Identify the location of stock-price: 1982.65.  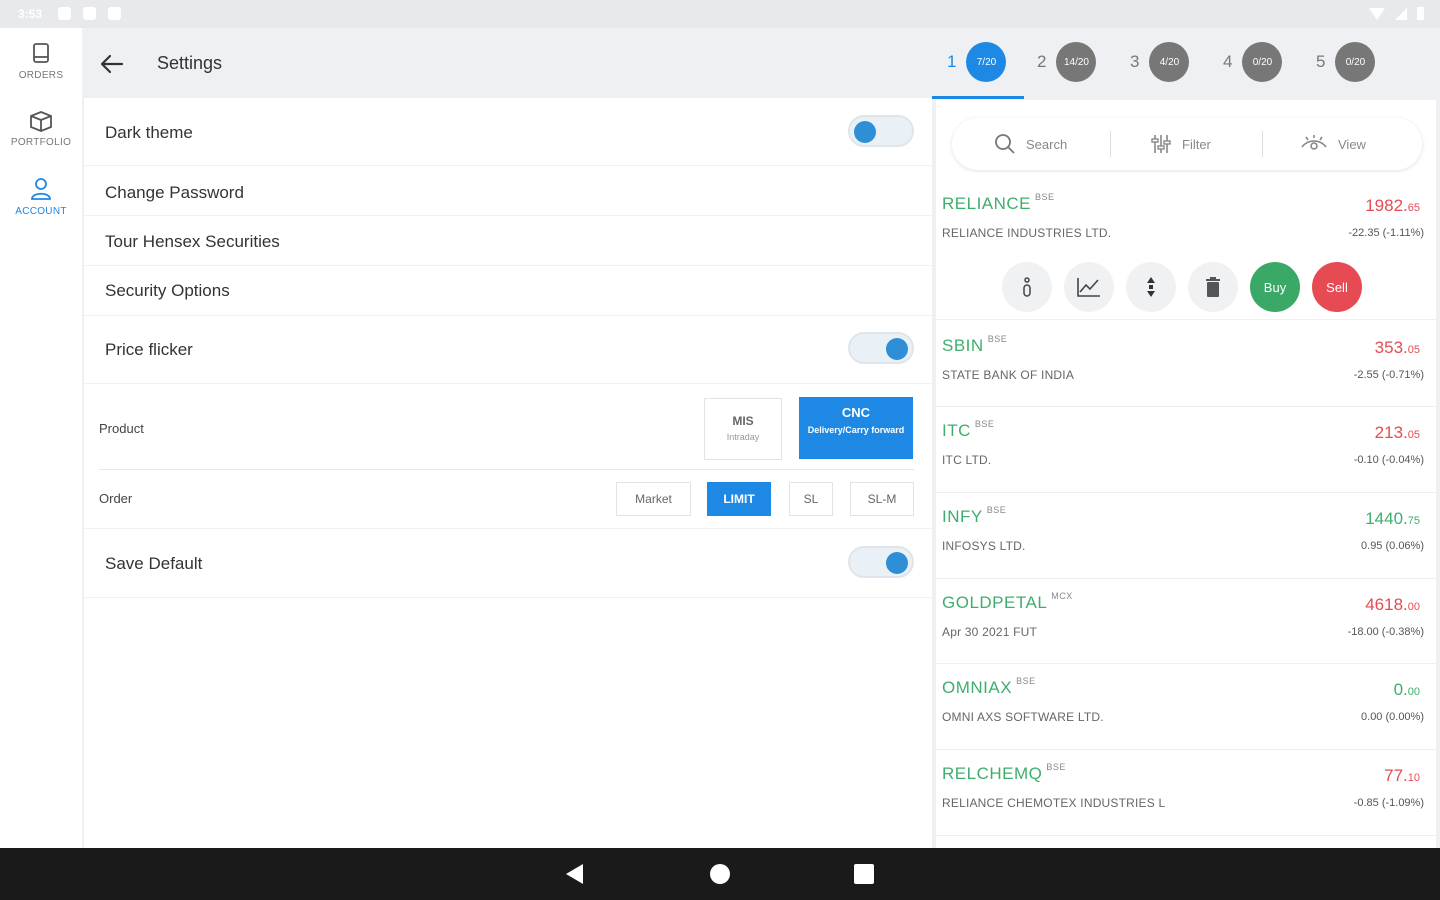
(1392, 206).